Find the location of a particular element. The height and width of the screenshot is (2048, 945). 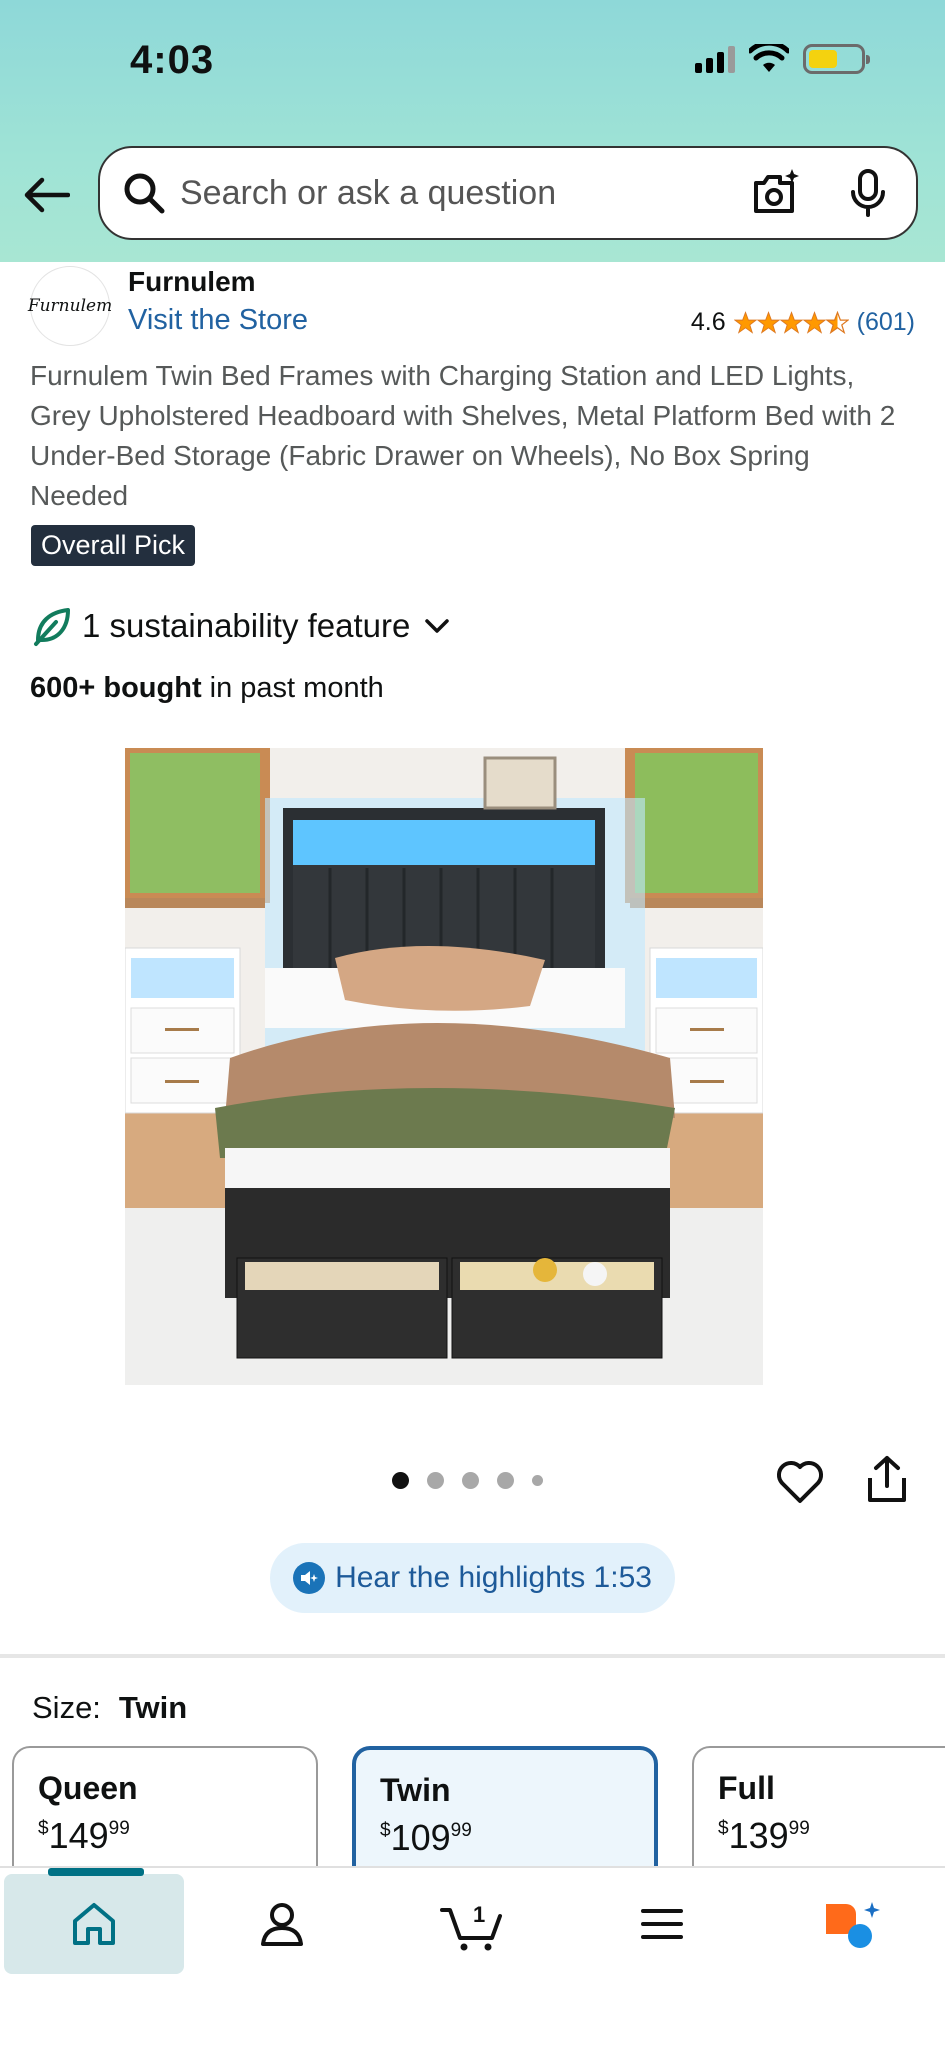

rufus-assistant-icon is located at coordinates (853, 1925).